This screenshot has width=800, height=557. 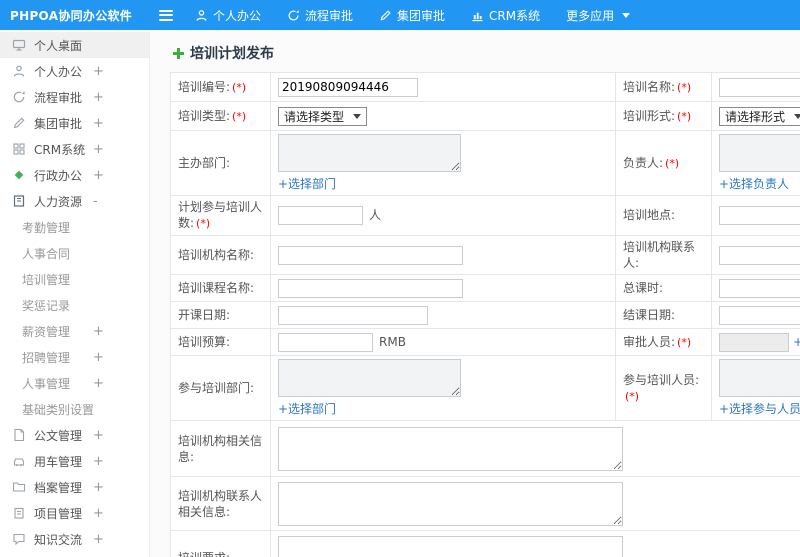 What do you see at coordinates (370, 255) in the screenshot?
I see `org-name-input` at bounding box center [370, 255].